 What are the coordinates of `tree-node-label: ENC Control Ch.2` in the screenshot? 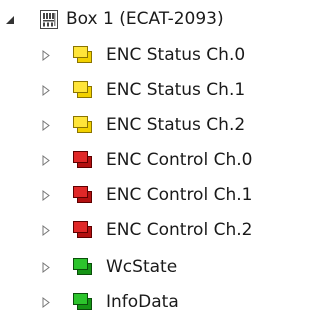 It's located at (179, 230).